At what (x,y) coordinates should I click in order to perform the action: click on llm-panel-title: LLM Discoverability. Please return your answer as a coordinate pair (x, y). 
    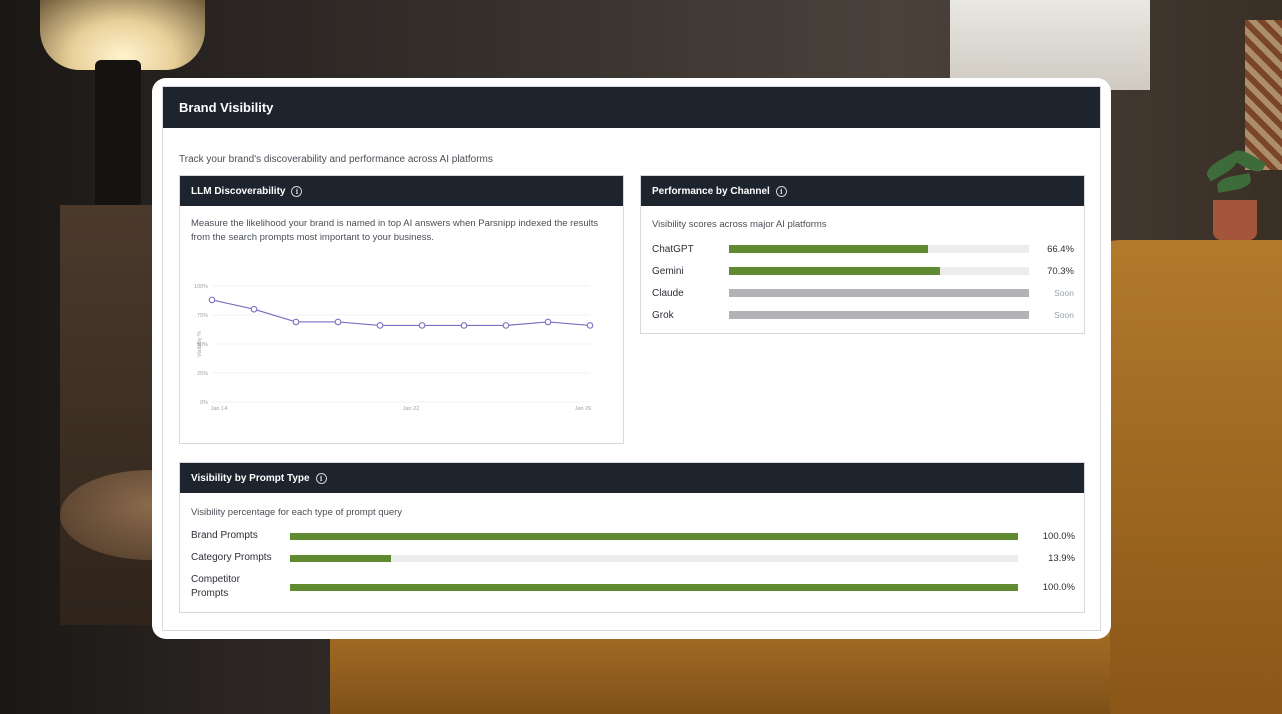
    Looking at the image, I should click on (238, 191).